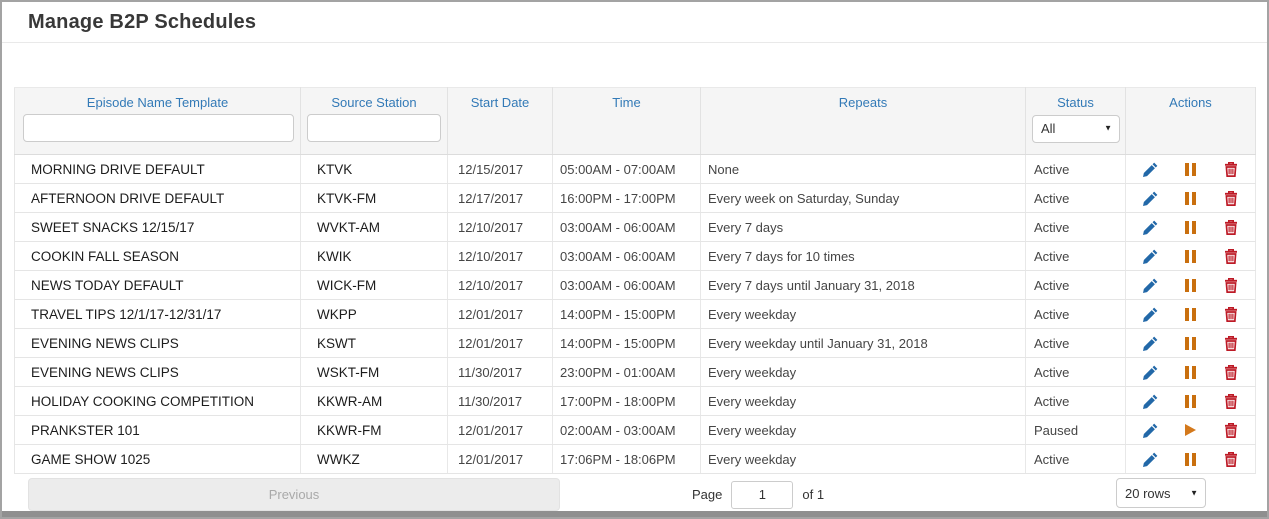  I want to click on time-cell: 02:00AM - 03:00AM, so click(626, 430).